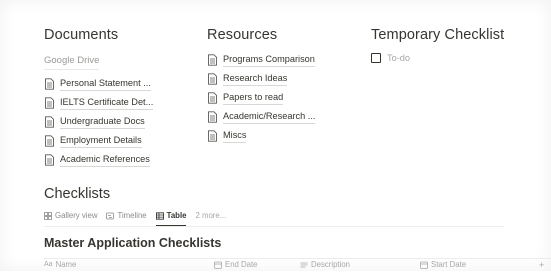 The image size is (551, 272). I want to click on google-drive-link: Google Drive, so click(72, 62).